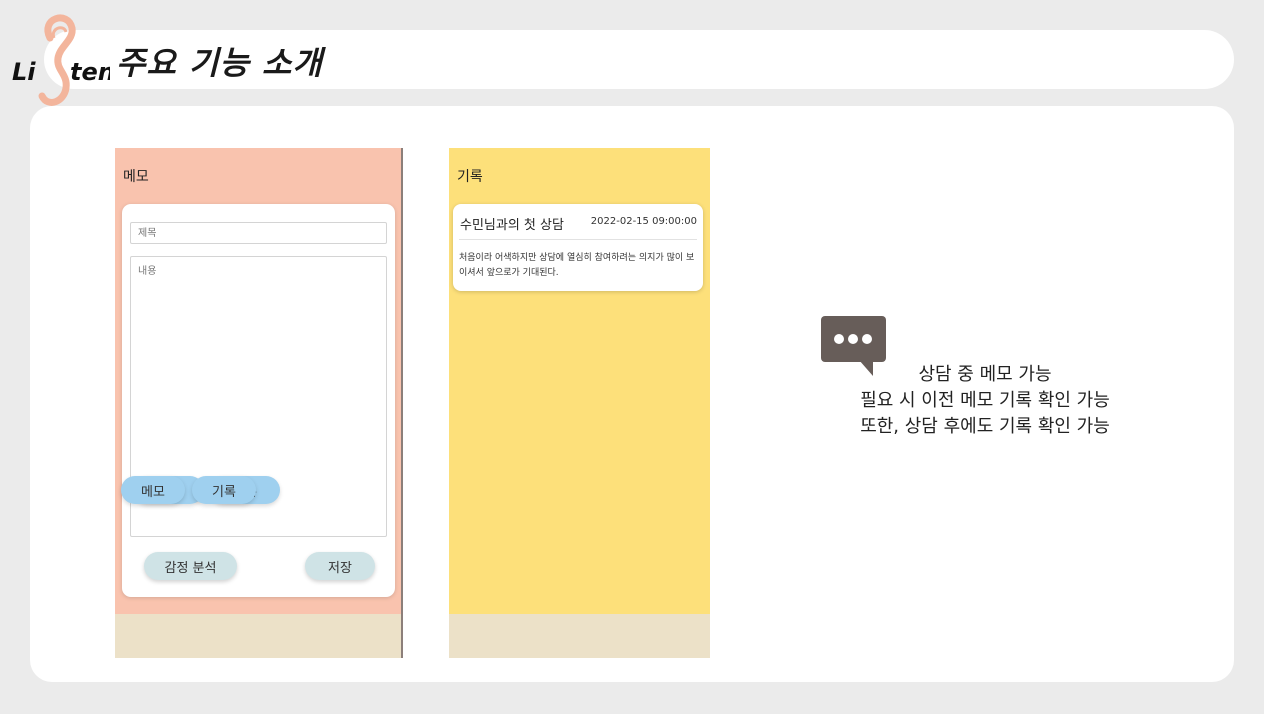  Describe the element at coordinates (190, 566) in the screenshot. I see `emotion-analysis-button: 감정 분석` at that location.